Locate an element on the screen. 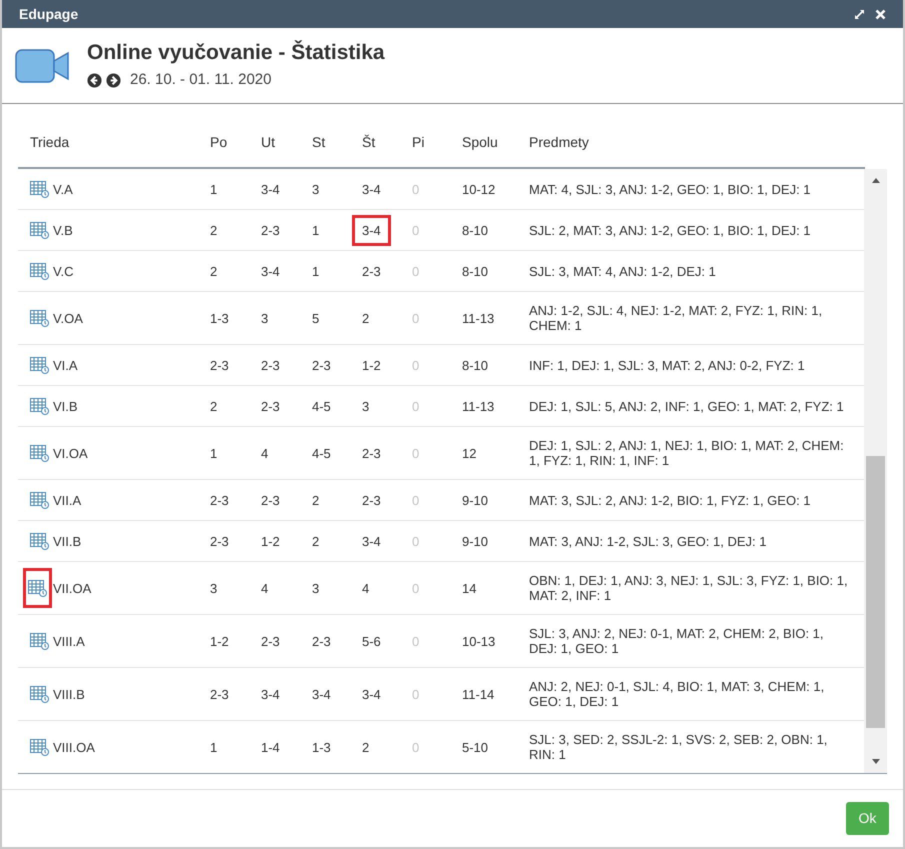  video-camera-icon is located at coordinates (42, 65).